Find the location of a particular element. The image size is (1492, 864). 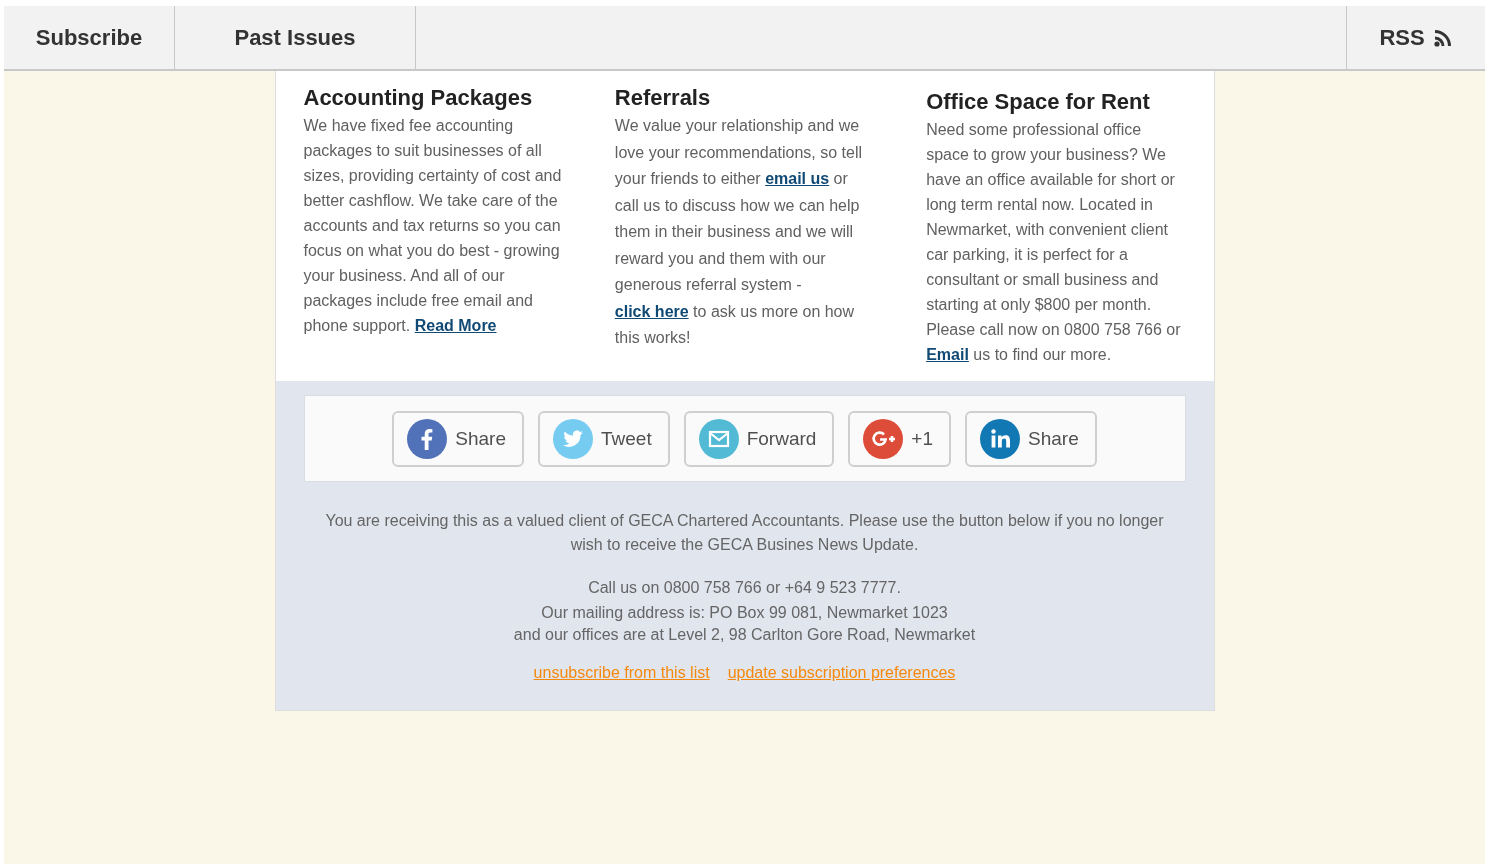

address-text: Our mailing address is: PO Box 99 081, Newmarket 1023 is located at coordinates (744, 613).